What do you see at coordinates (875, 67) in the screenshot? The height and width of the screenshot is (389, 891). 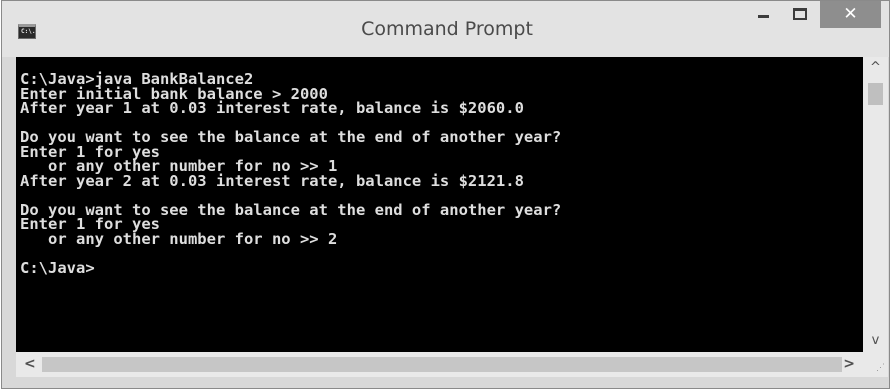 I see `scroll-up-icon: ^` at bounding box center [875, 67].